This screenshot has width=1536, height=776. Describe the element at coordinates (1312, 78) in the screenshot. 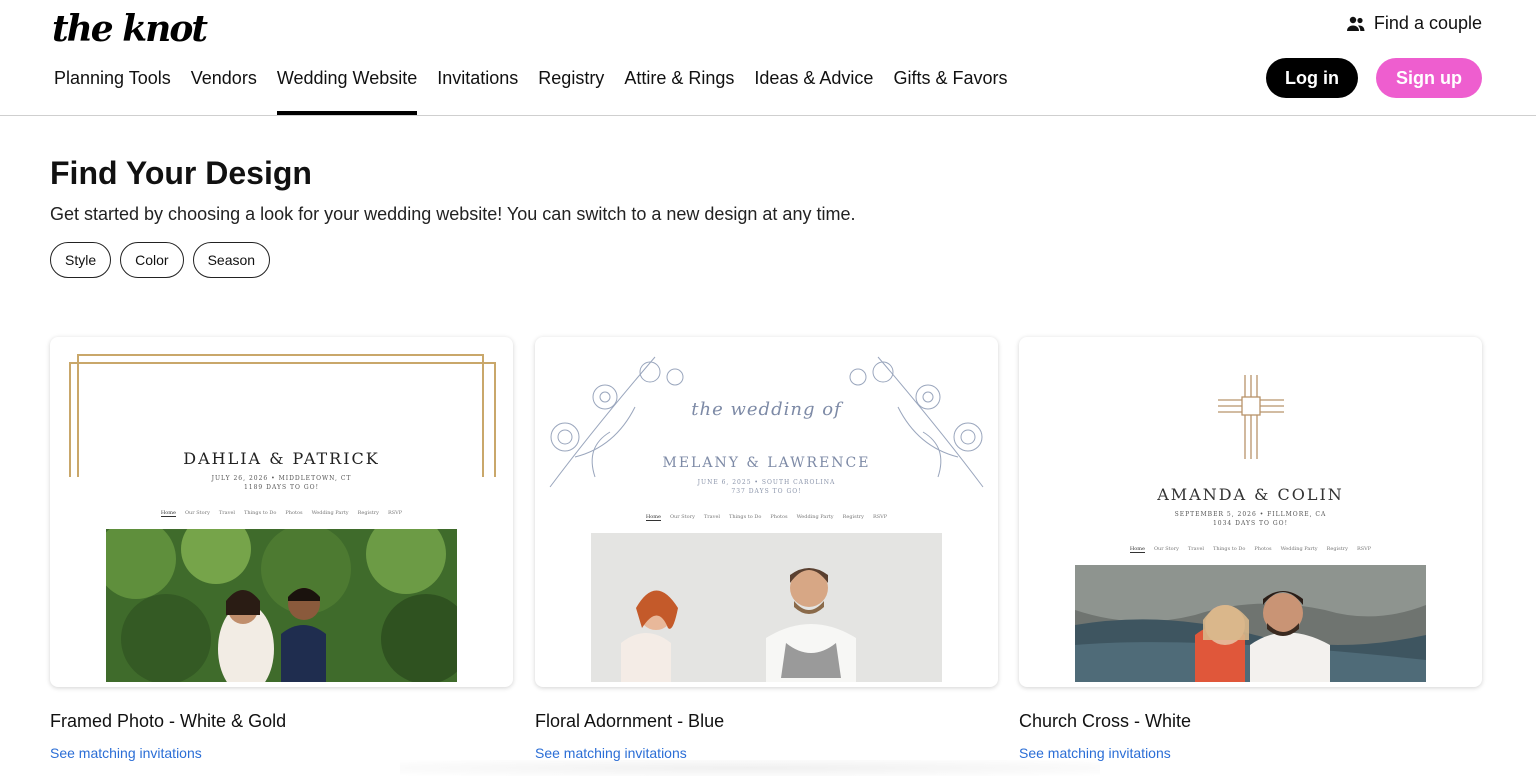

I see `login-button: Log in` at that location.